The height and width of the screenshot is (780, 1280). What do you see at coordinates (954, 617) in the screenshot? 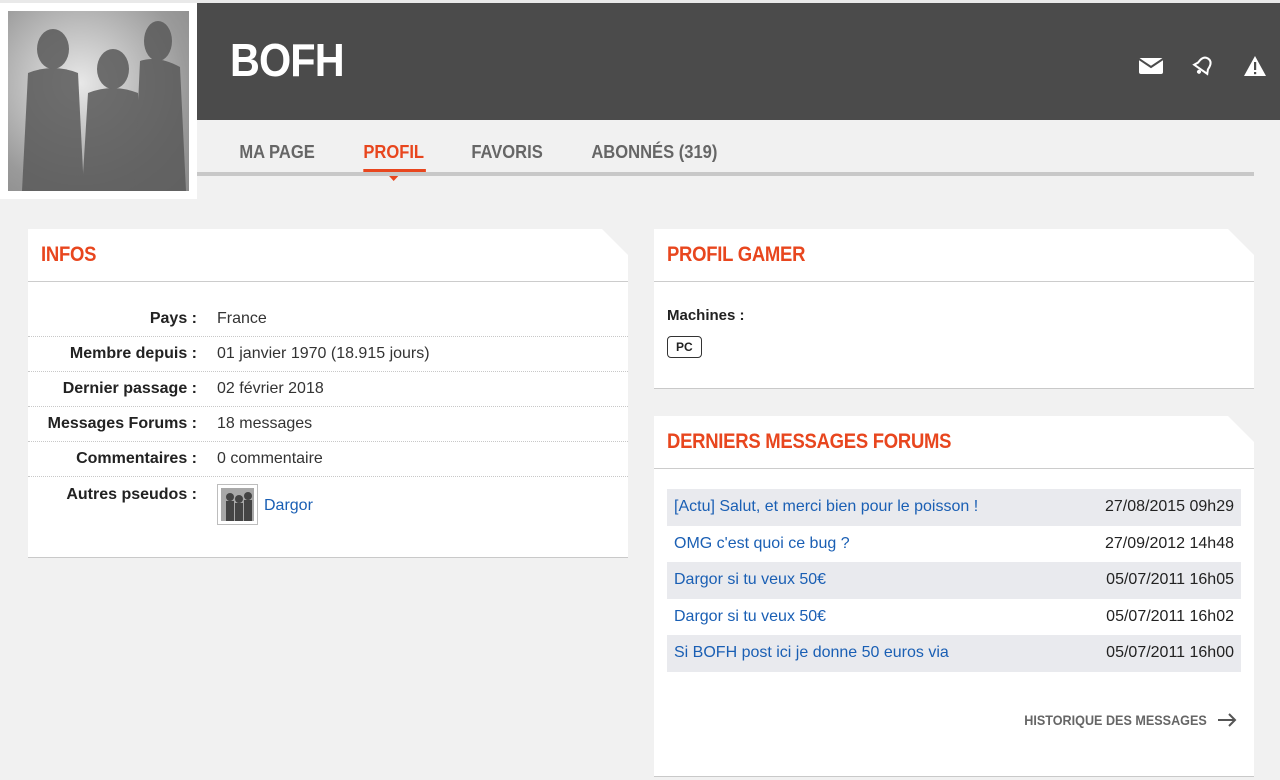
I see `message-row: Dargor si tu veux 50€ 05/07/2011 16h02` at bounding box center [954, 617].